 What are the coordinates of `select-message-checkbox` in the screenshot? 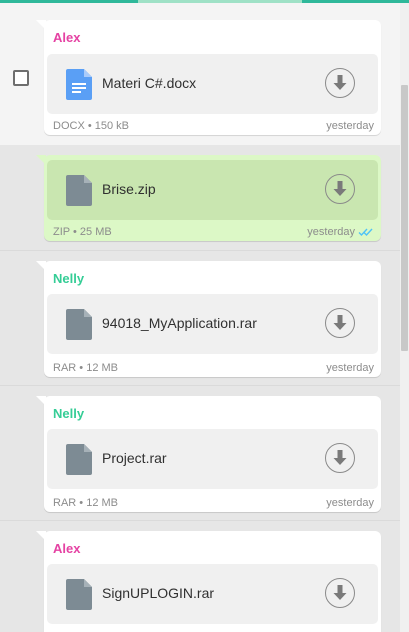 It's located at (21, 78).